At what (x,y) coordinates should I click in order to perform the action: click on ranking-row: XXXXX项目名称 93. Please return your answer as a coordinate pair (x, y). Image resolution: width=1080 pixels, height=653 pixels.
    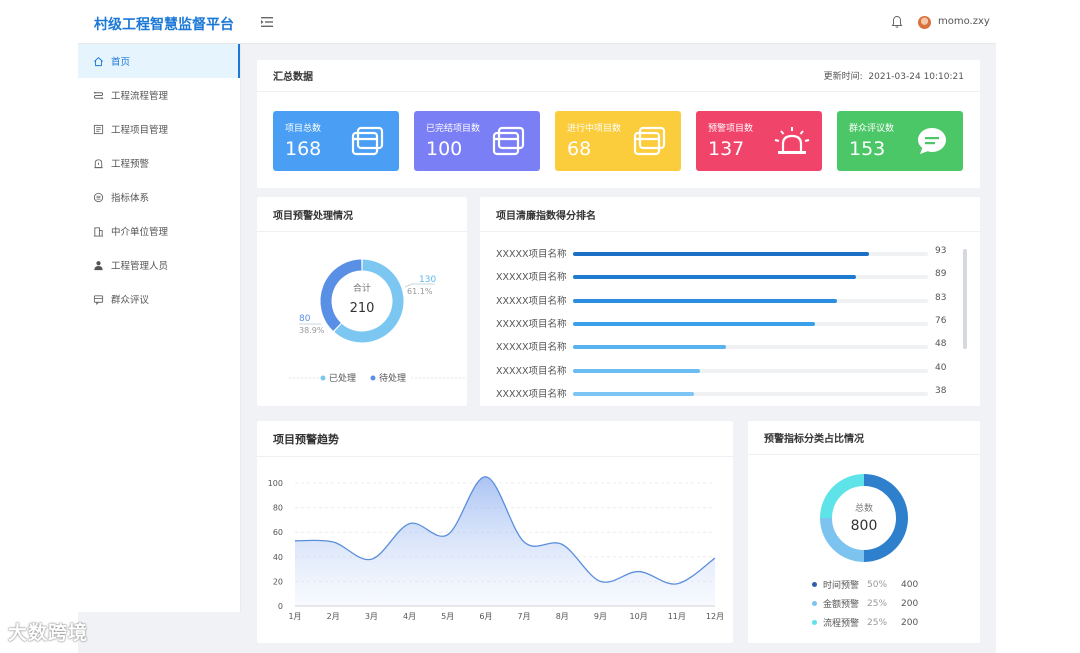
    Looking at the image, I should click on (715, 253).